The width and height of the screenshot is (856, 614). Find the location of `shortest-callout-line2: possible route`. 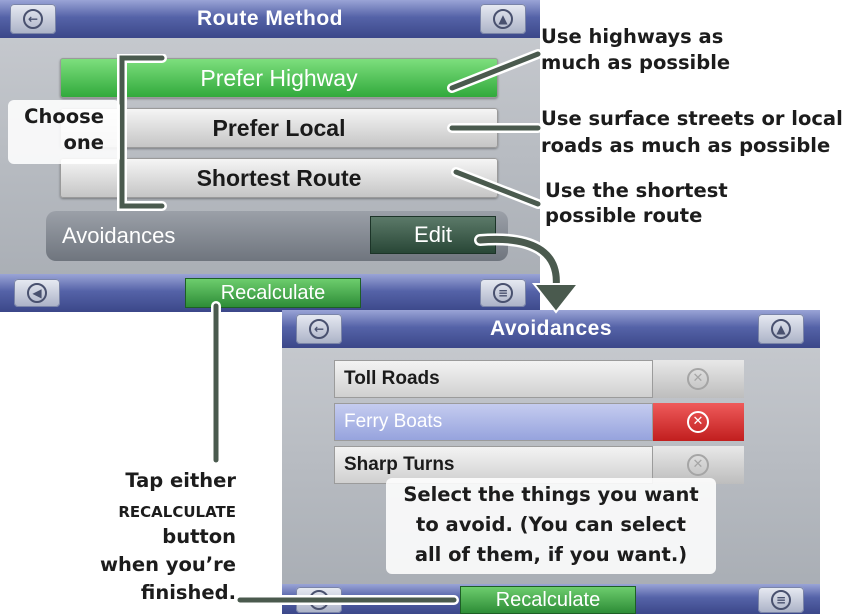

shortest-callout-line2: possible route is located at coordinates (624, 215).